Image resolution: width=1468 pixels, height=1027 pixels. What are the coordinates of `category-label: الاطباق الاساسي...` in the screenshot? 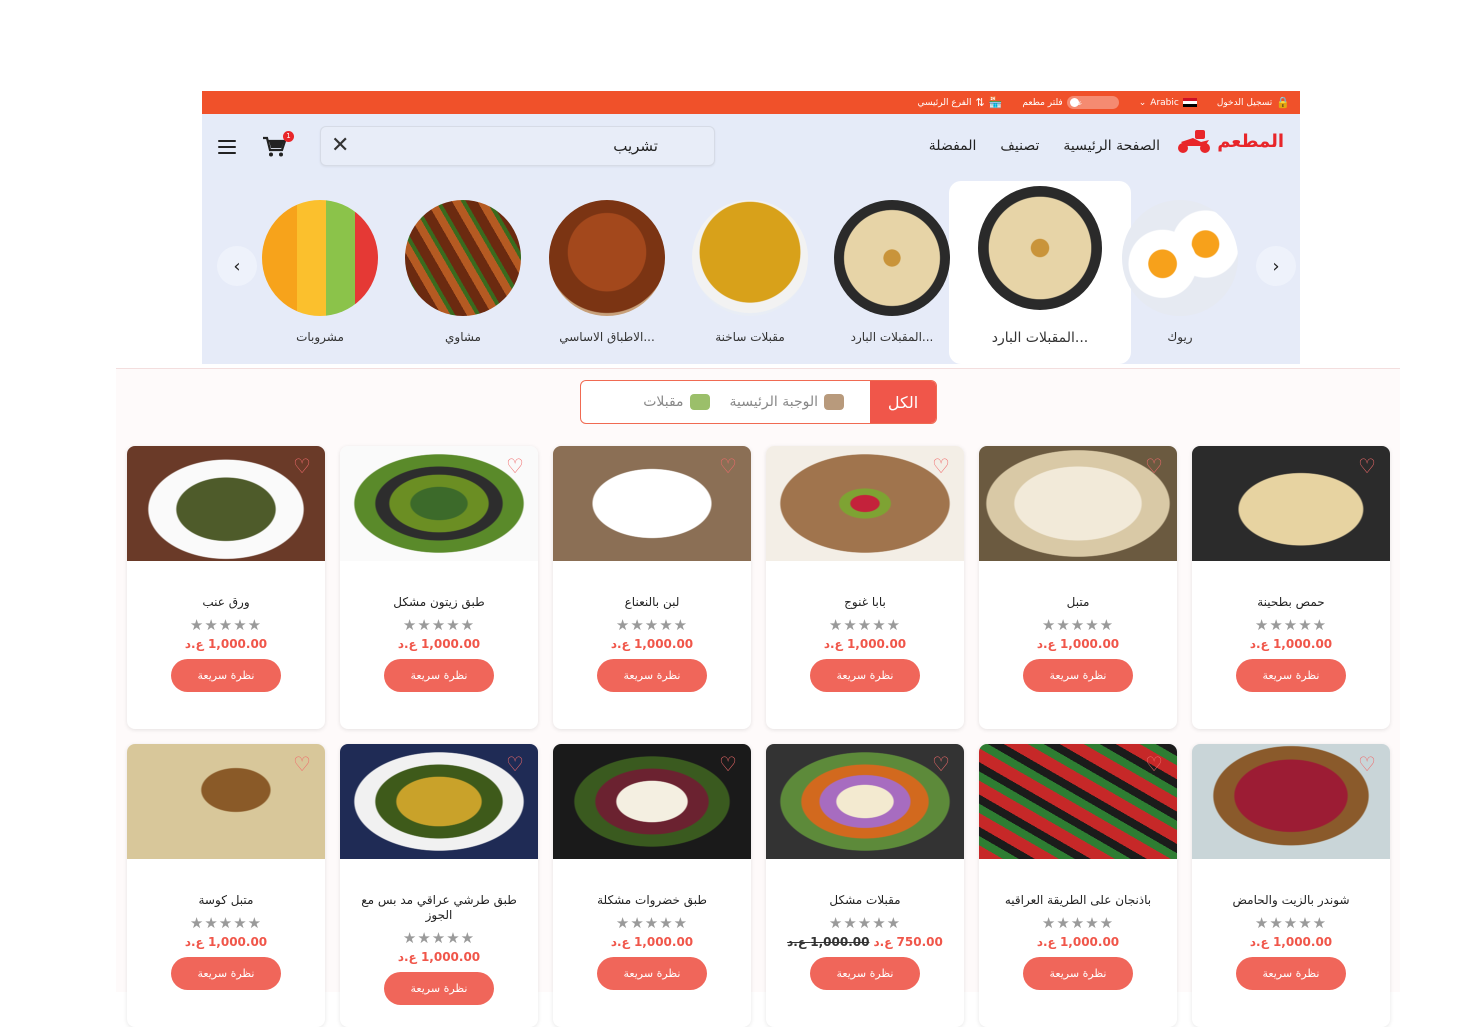 It's located at (607, 337).